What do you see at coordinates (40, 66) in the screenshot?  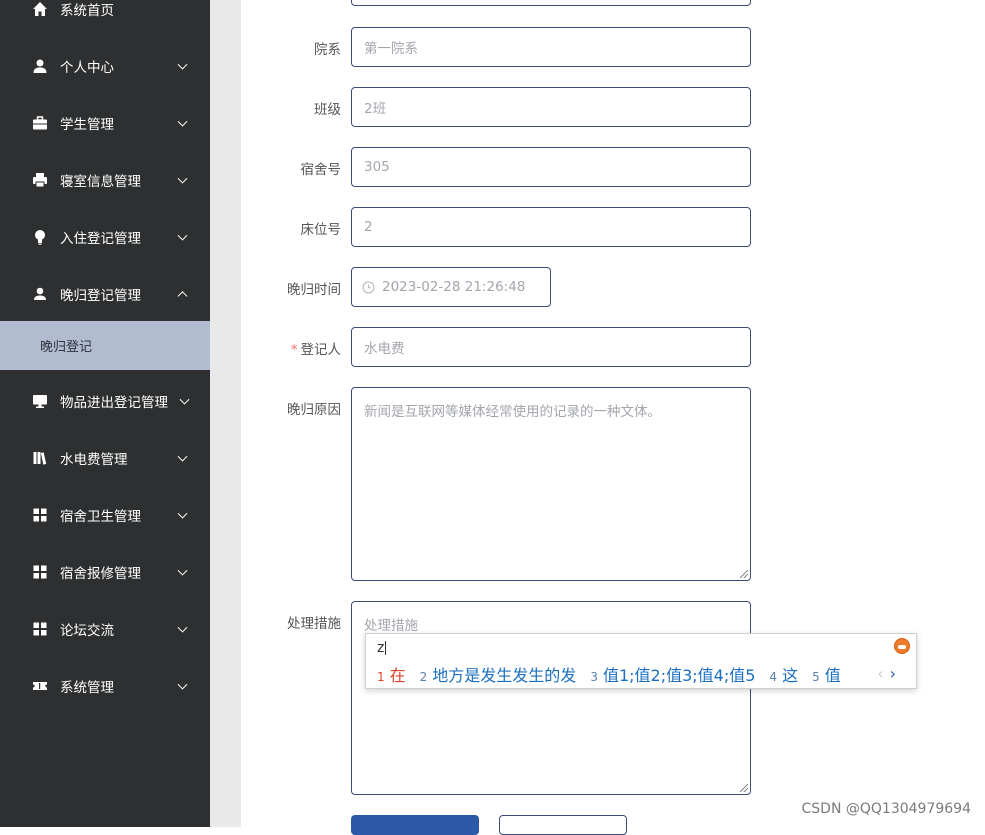 I see `person-icon` at bounding box center [40, 66].